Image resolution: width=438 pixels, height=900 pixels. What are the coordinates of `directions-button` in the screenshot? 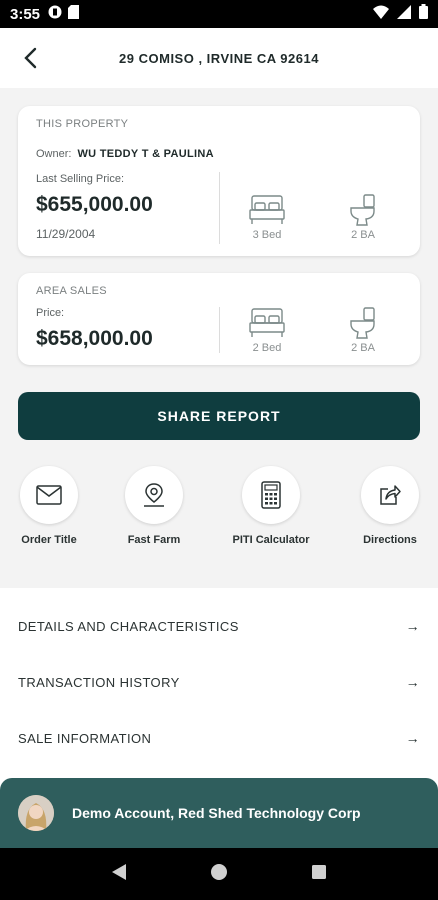 It's located at (390, 495).